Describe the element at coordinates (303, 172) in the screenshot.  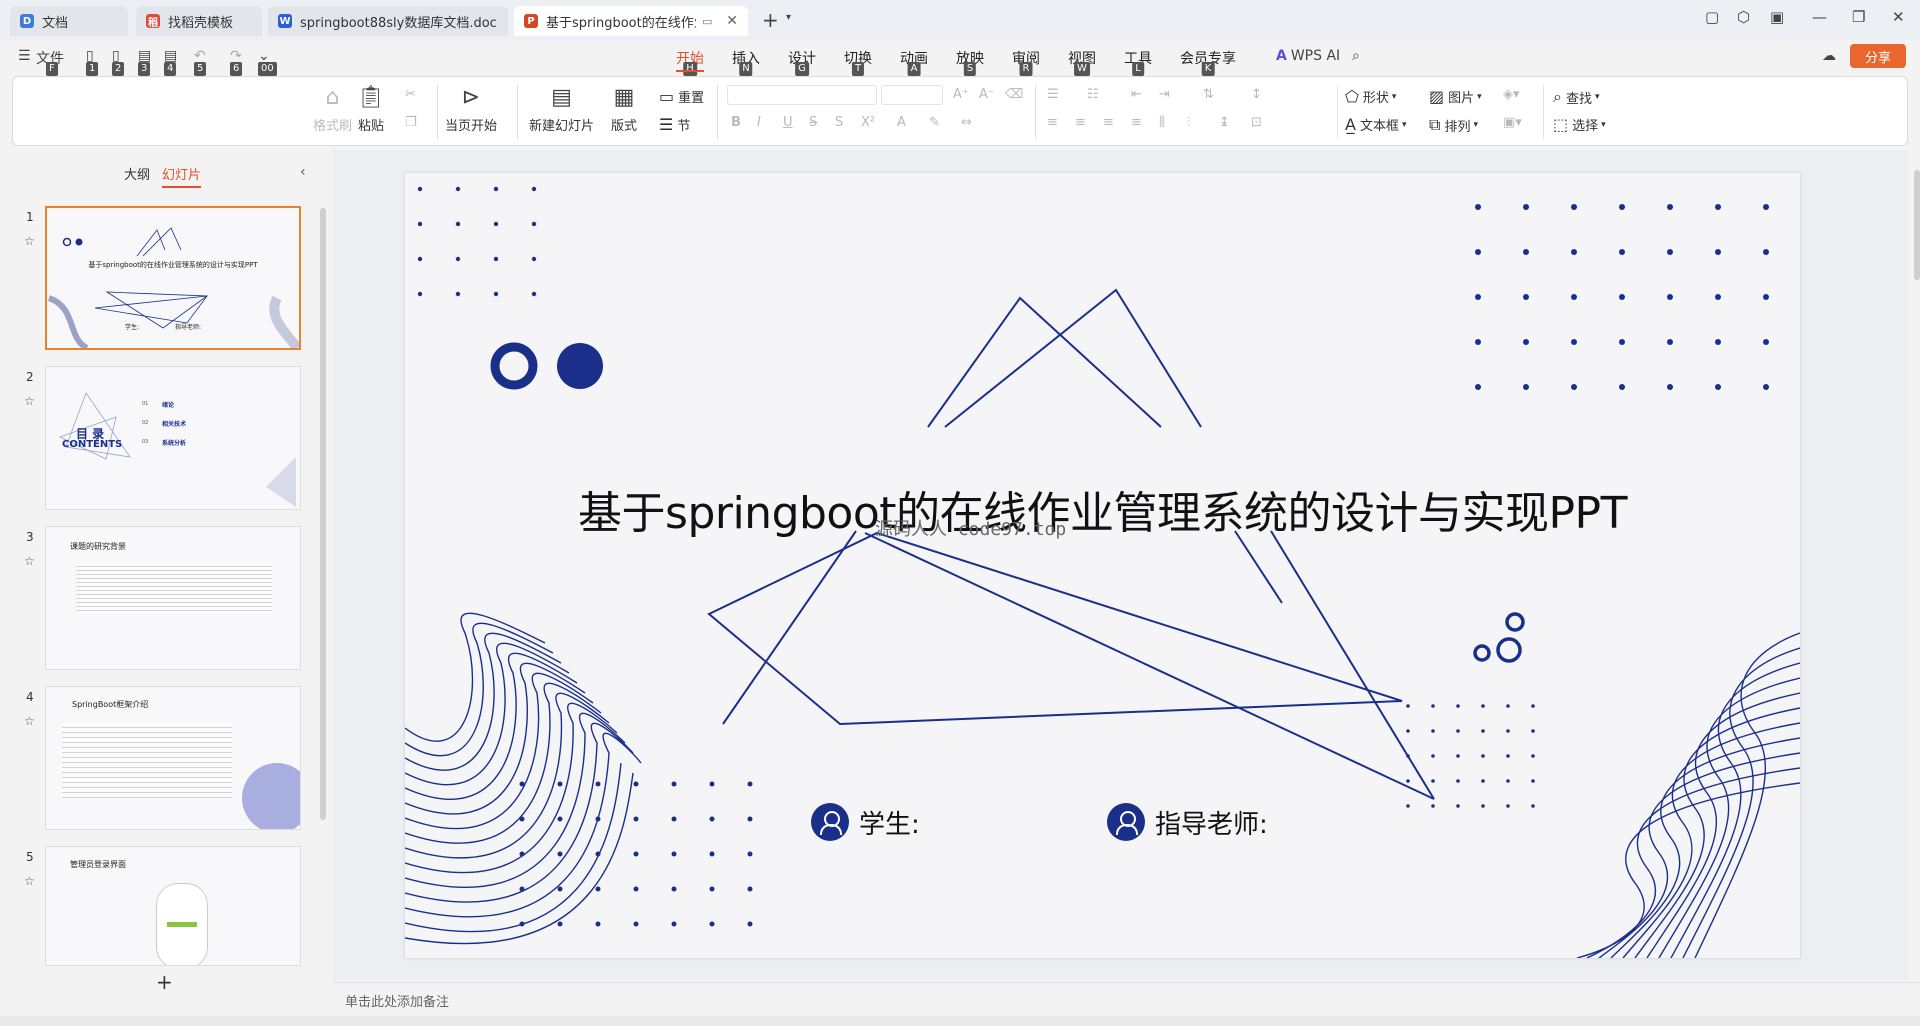
I see `collapse-panel-icon: ‹` at that location.